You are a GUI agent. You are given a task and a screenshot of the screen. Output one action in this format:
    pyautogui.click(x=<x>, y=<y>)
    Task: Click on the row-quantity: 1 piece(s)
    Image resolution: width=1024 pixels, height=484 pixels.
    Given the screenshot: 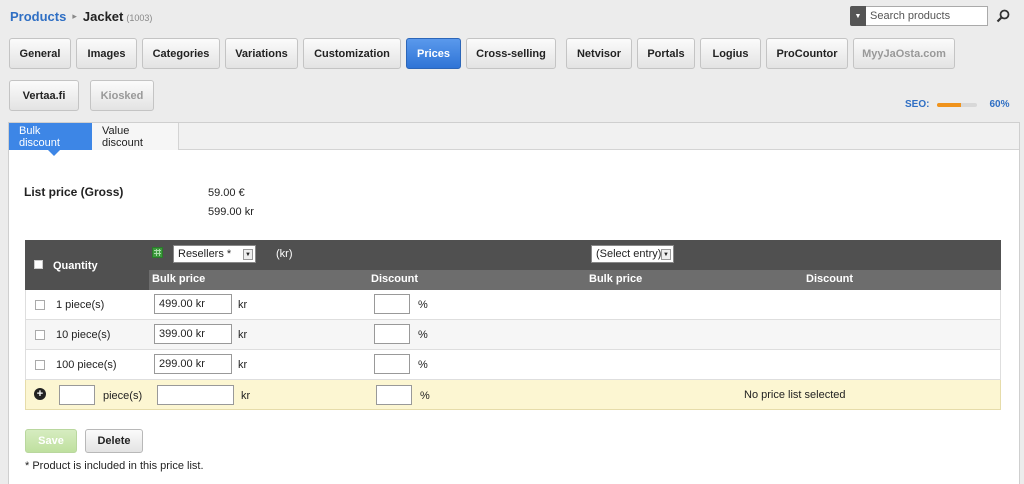 What is the action you would take?
    pyautogui.click(x=80, y=305)
    